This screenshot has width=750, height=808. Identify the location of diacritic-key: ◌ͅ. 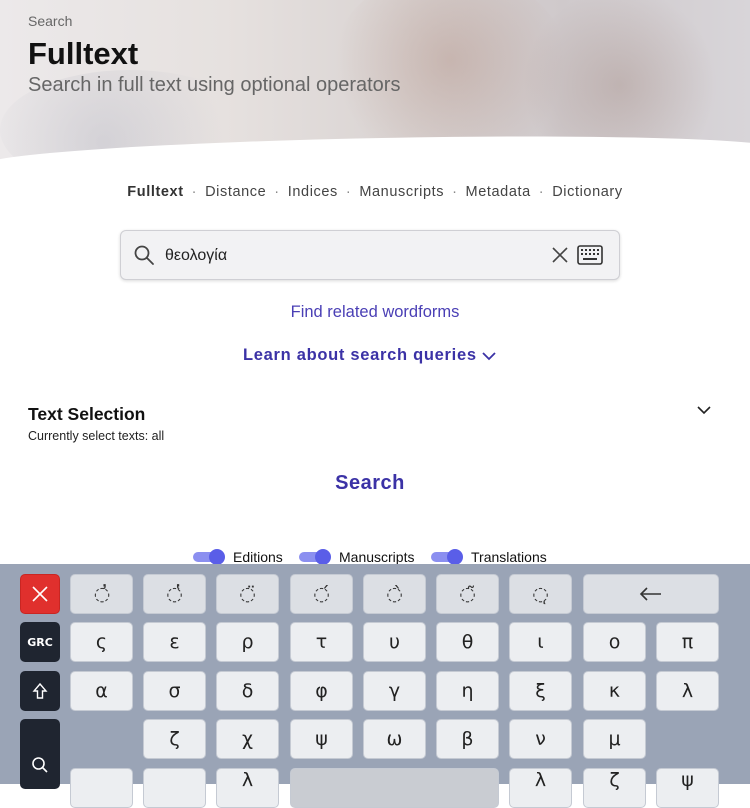
(540, 594).